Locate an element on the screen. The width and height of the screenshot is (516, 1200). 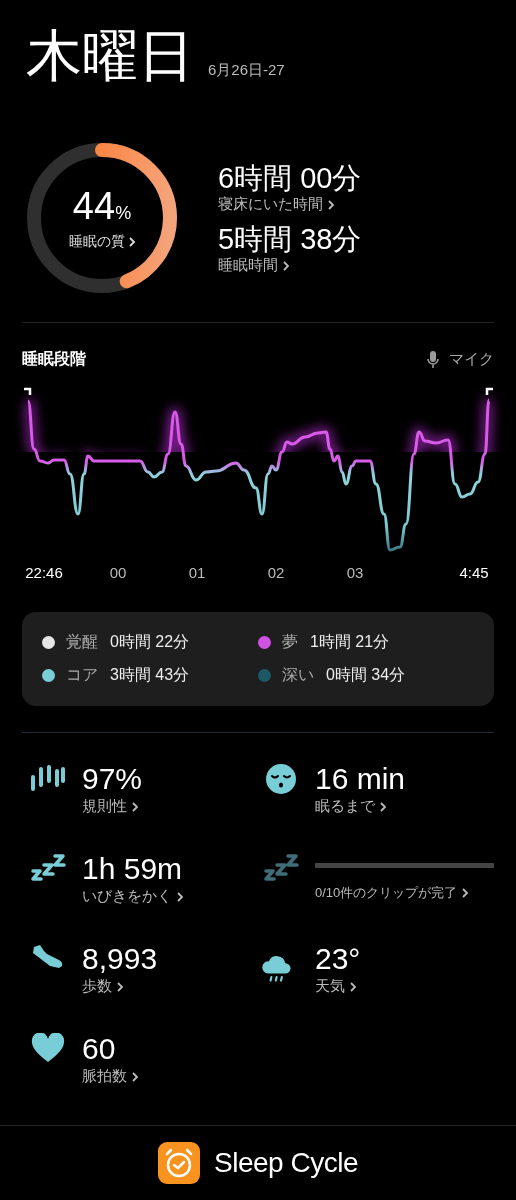
stat-link: 眠るまで is located at coordinates (360, 806).